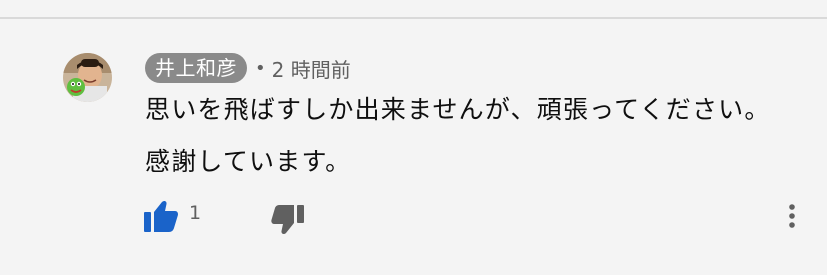 The height and width of the screenshot is (275, 827). Describe the element at coordinates (196, 68) in the screenshot. I see `author-name: 井上和彦` at that location.